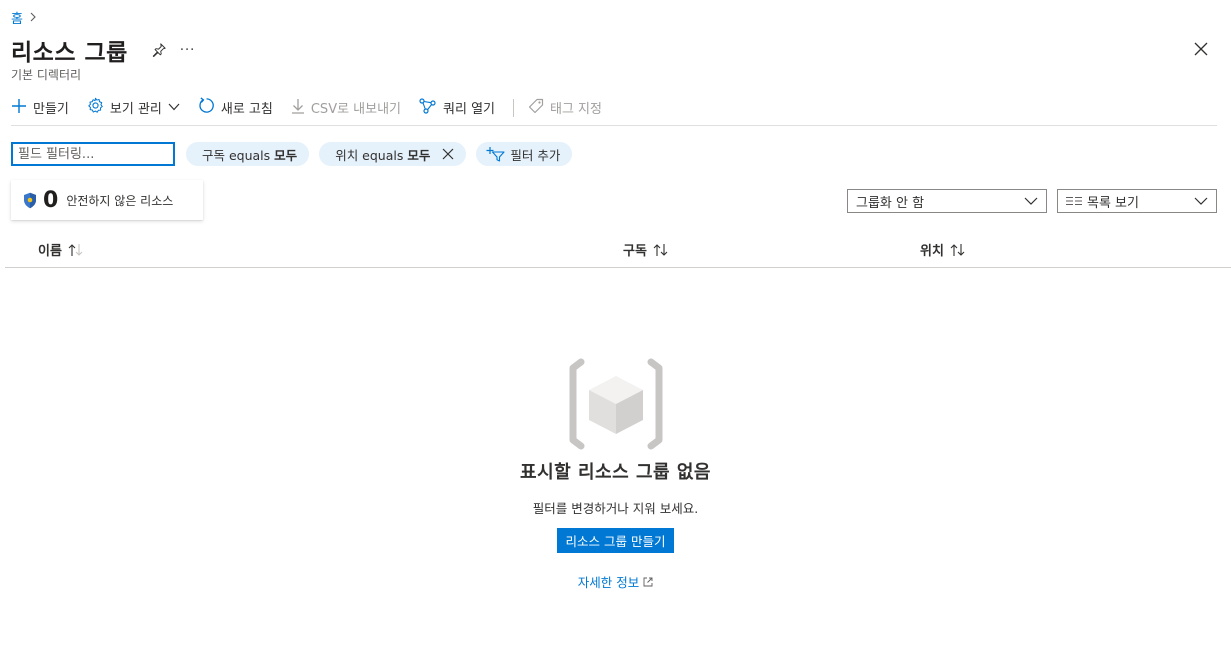  I want to click on column-header-label: 구독, so click(635, 251).